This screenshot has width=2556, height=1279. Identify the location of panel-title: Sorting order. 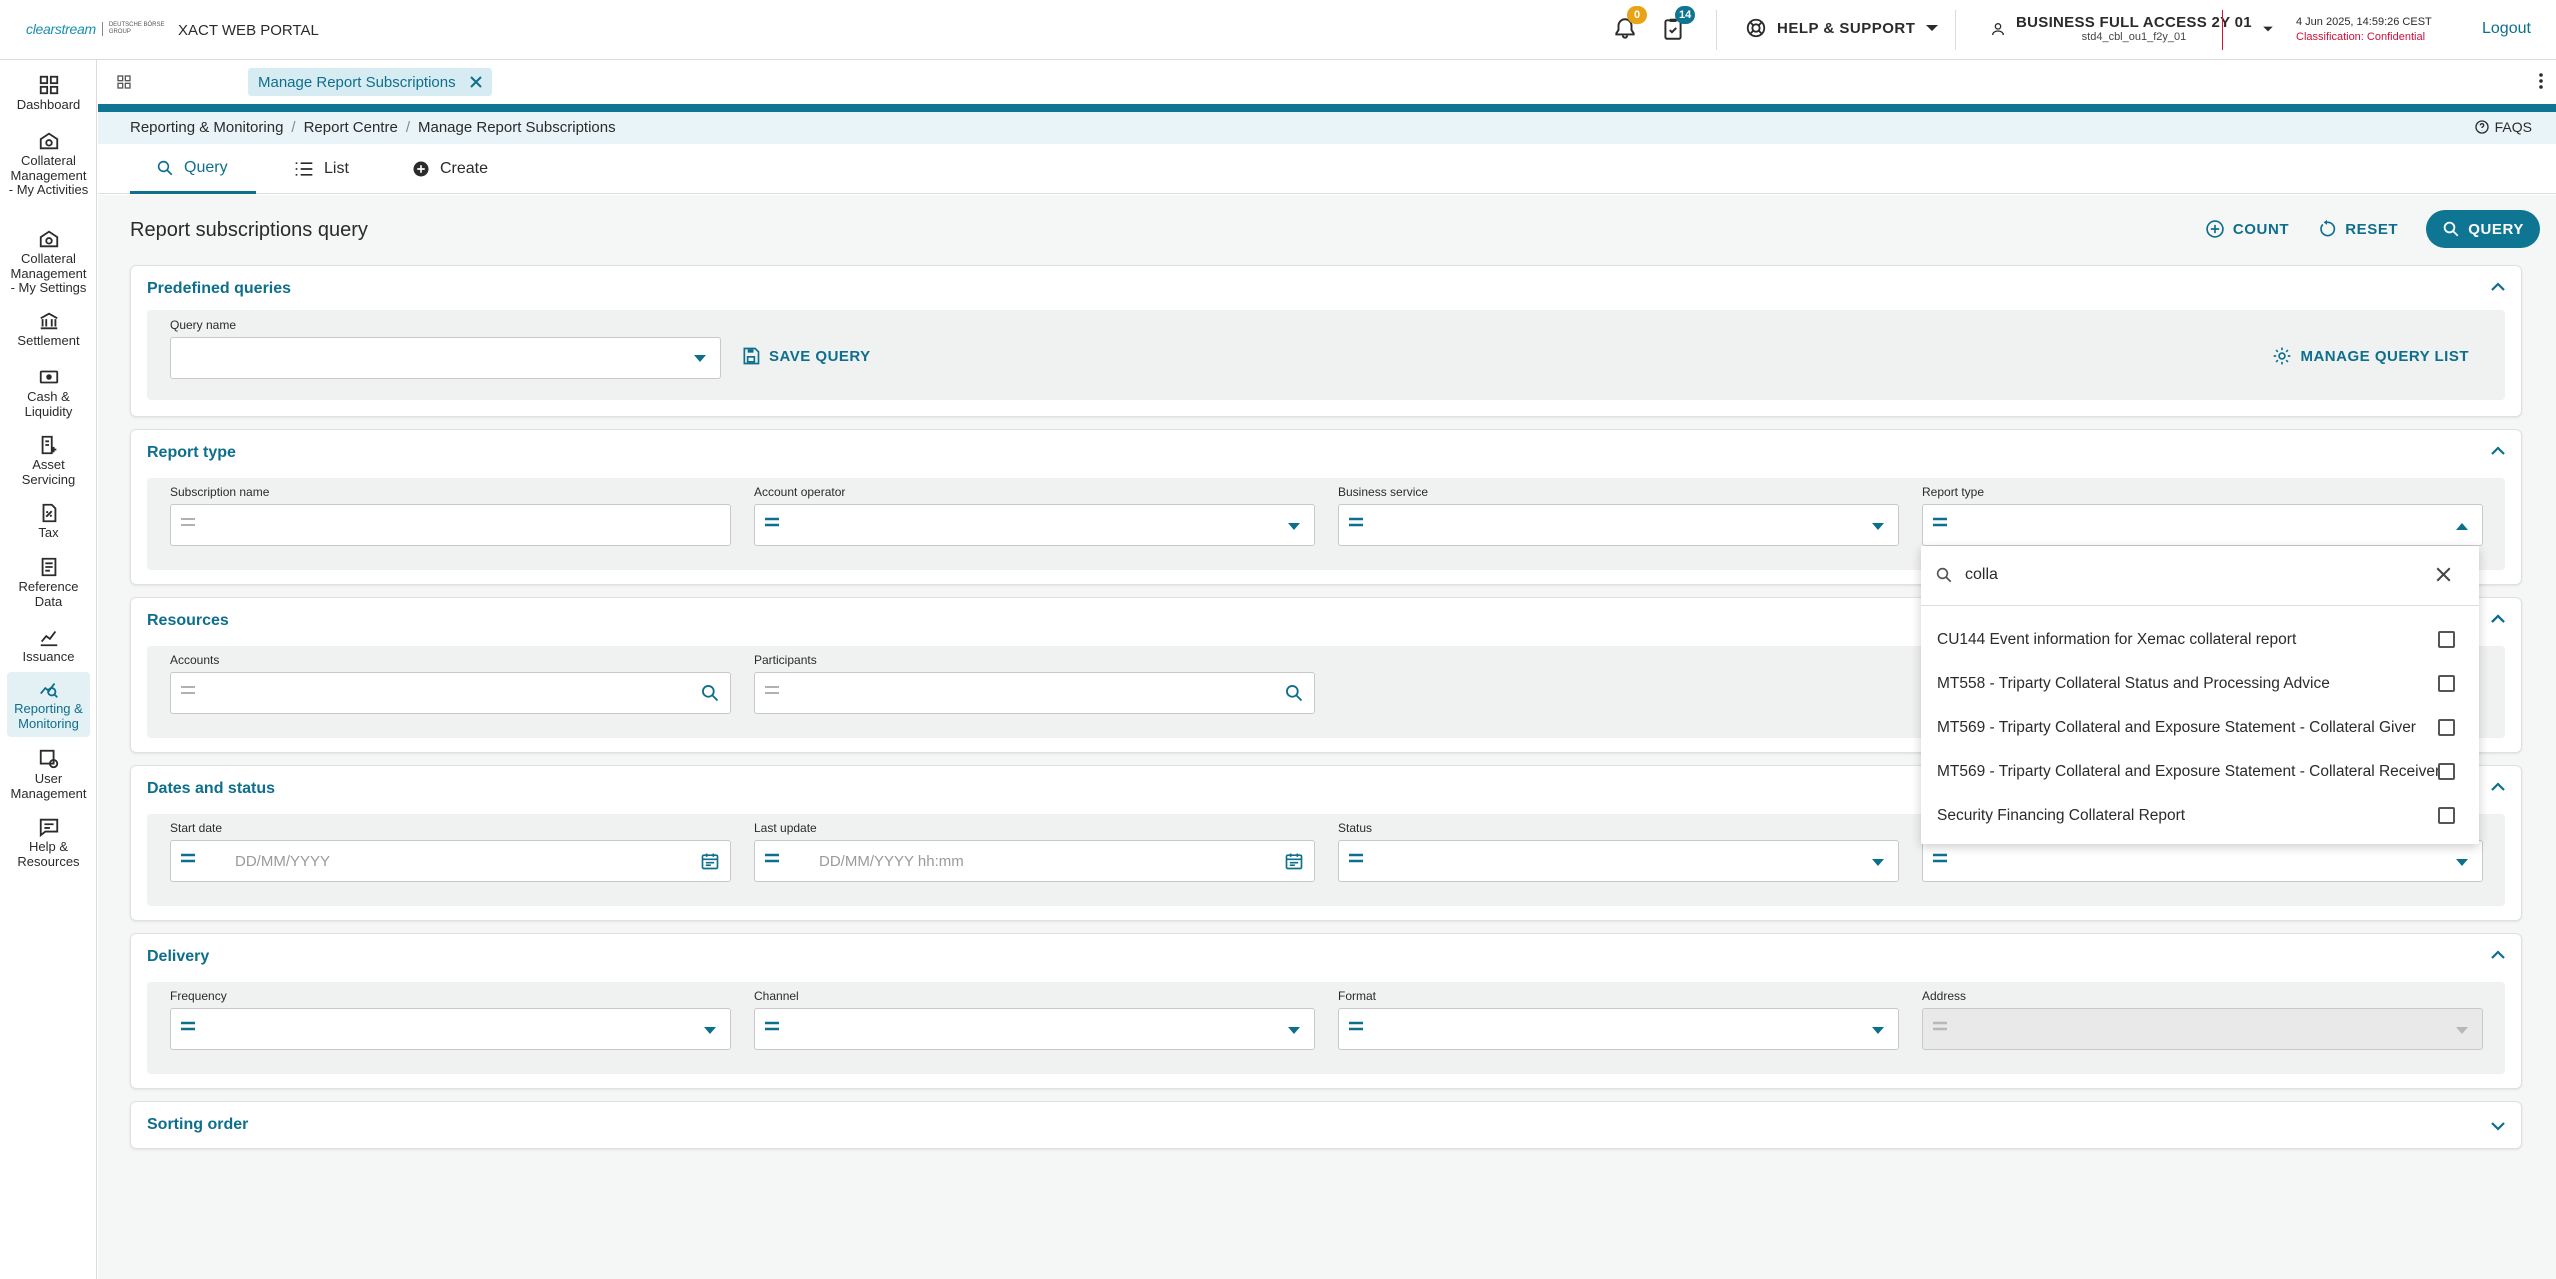
(197, 1125).